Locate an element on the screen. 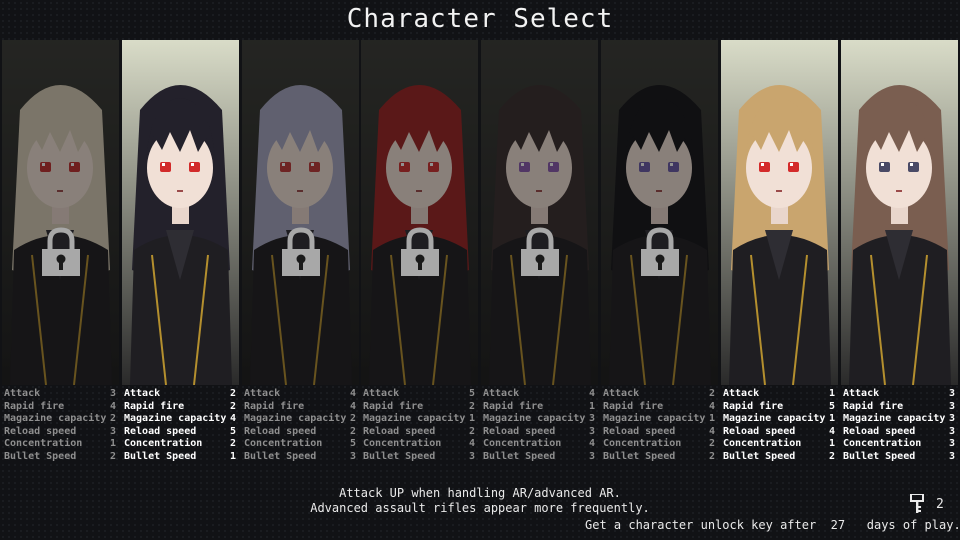 This screenshot has height=540, width=960. stat-row: Bullet Speed 1 is located at coordinates (180, 457).